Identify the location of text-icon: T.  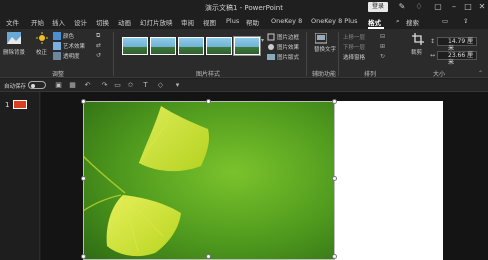
(145, 85).